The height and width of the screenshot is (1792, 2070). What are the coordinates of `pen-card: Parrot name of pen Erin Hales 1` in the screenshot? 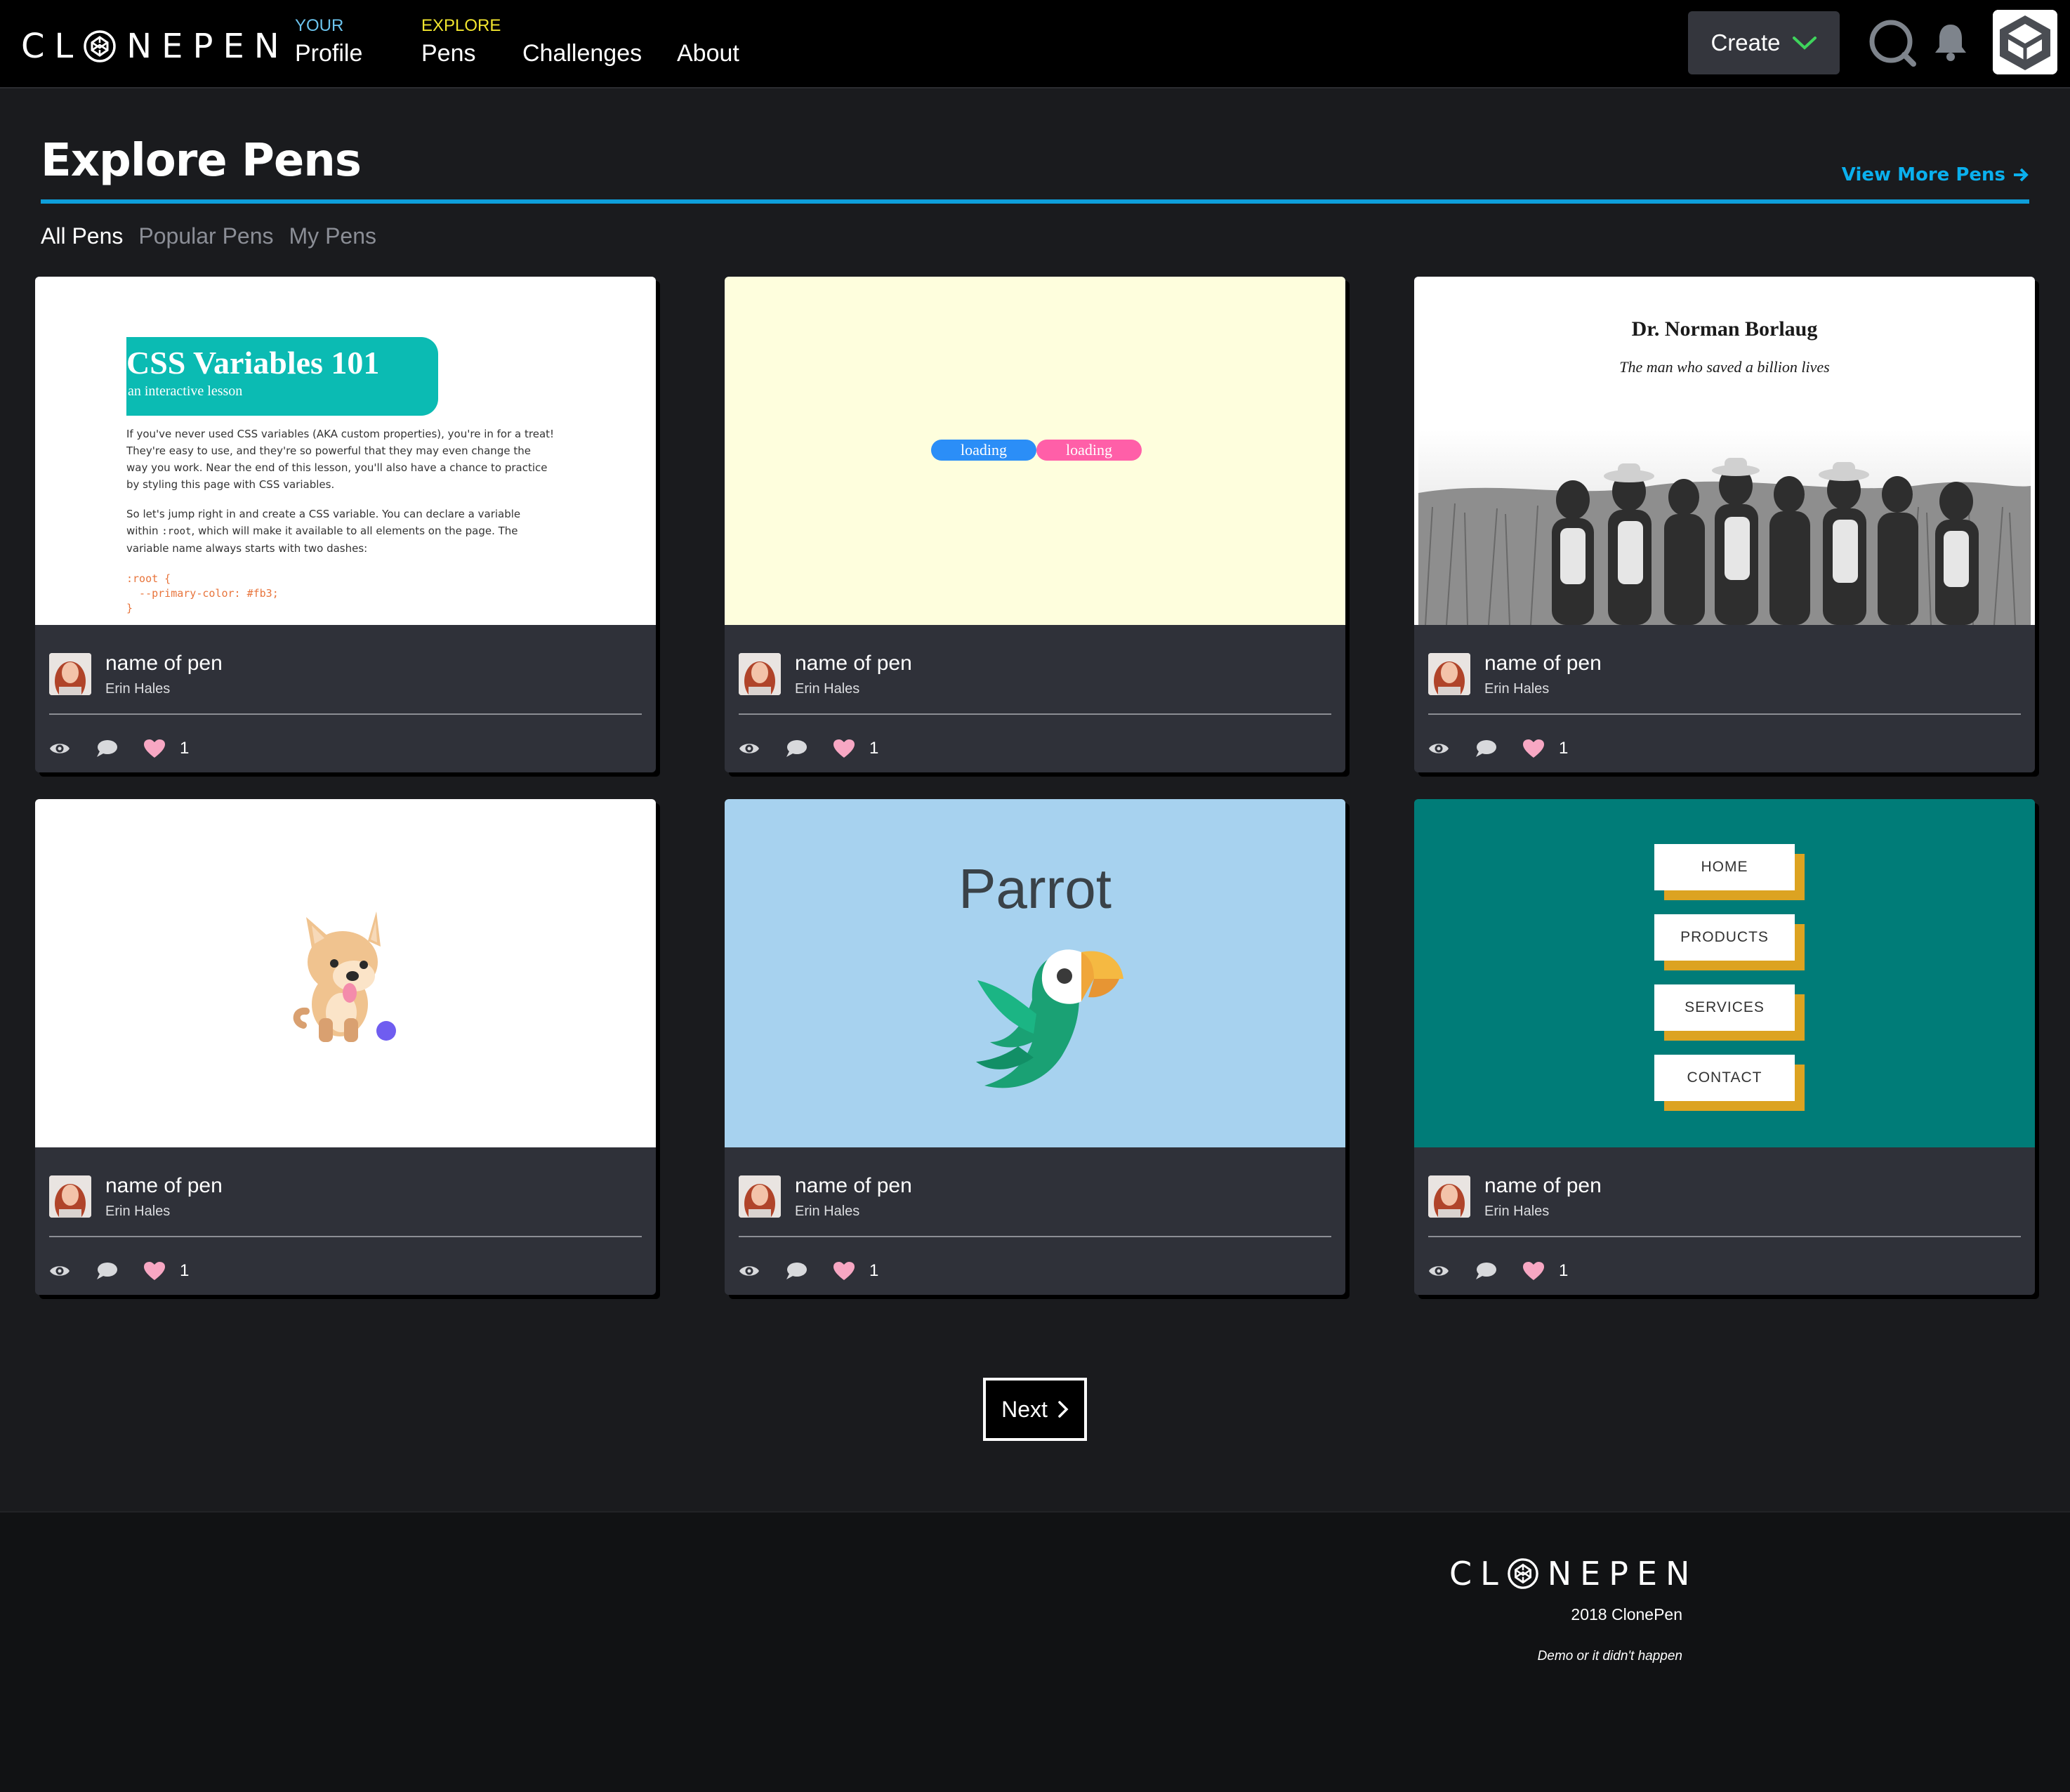 It's located at (1035, 1047).